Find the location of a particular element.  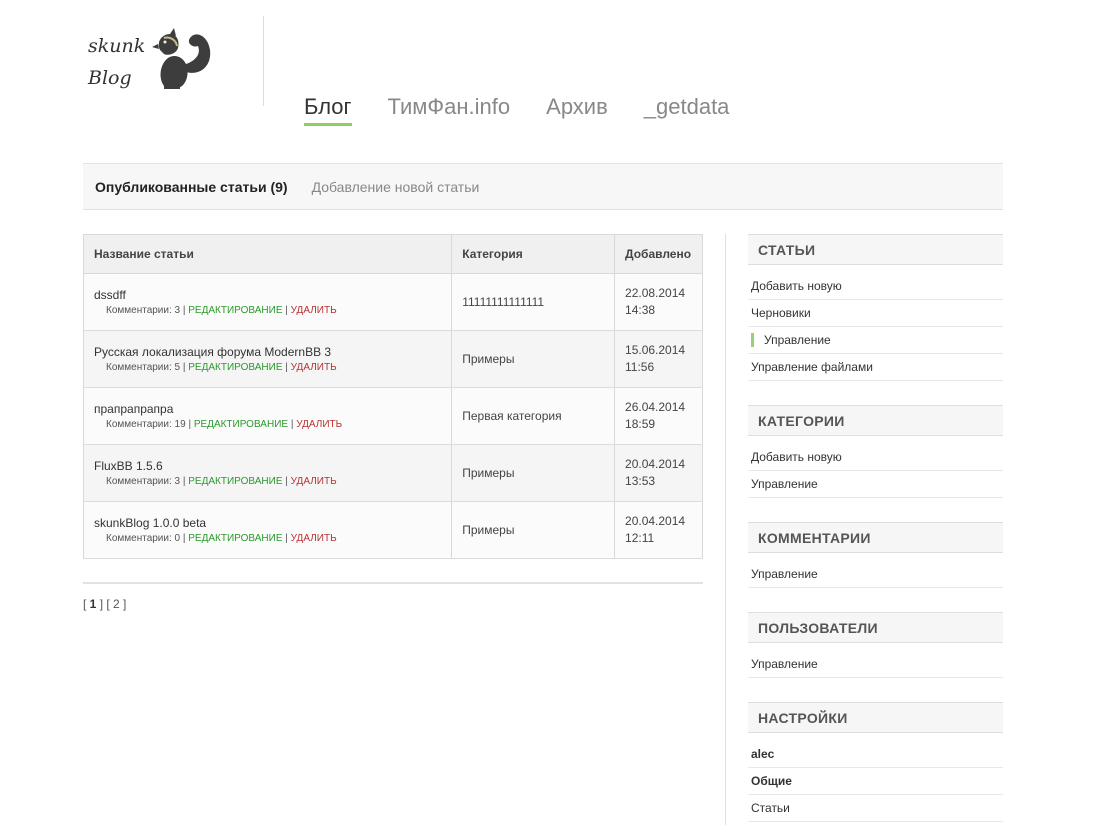

sidebar-heading: НАСТРОЙКИ is located at coordinates (875, 717).